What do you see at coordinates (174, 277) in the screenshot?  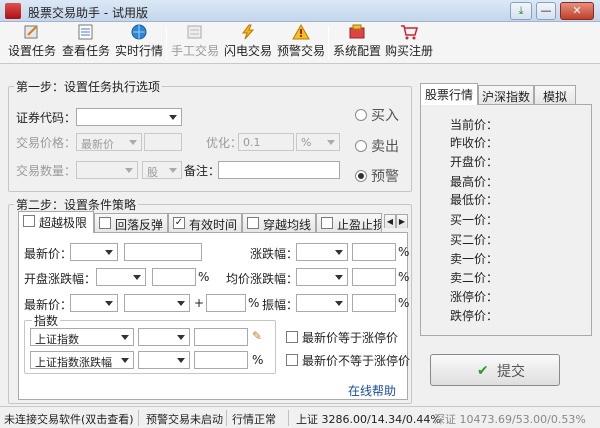 I see `open-pct-input` at bounding box center [174, 277].